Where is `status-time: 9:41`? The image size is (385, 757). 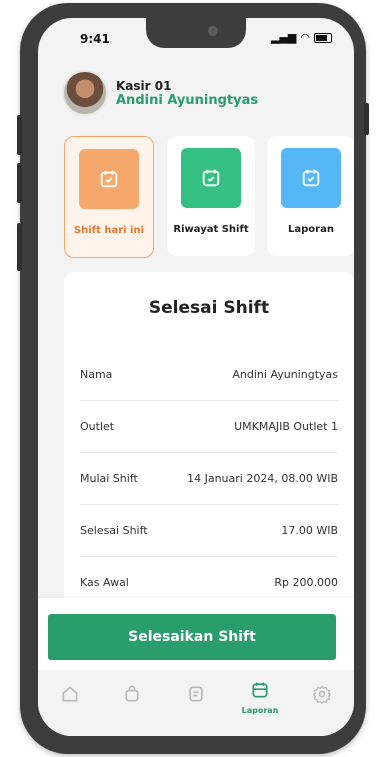 status-time: 9:41 is located at coordinates (95, 39).